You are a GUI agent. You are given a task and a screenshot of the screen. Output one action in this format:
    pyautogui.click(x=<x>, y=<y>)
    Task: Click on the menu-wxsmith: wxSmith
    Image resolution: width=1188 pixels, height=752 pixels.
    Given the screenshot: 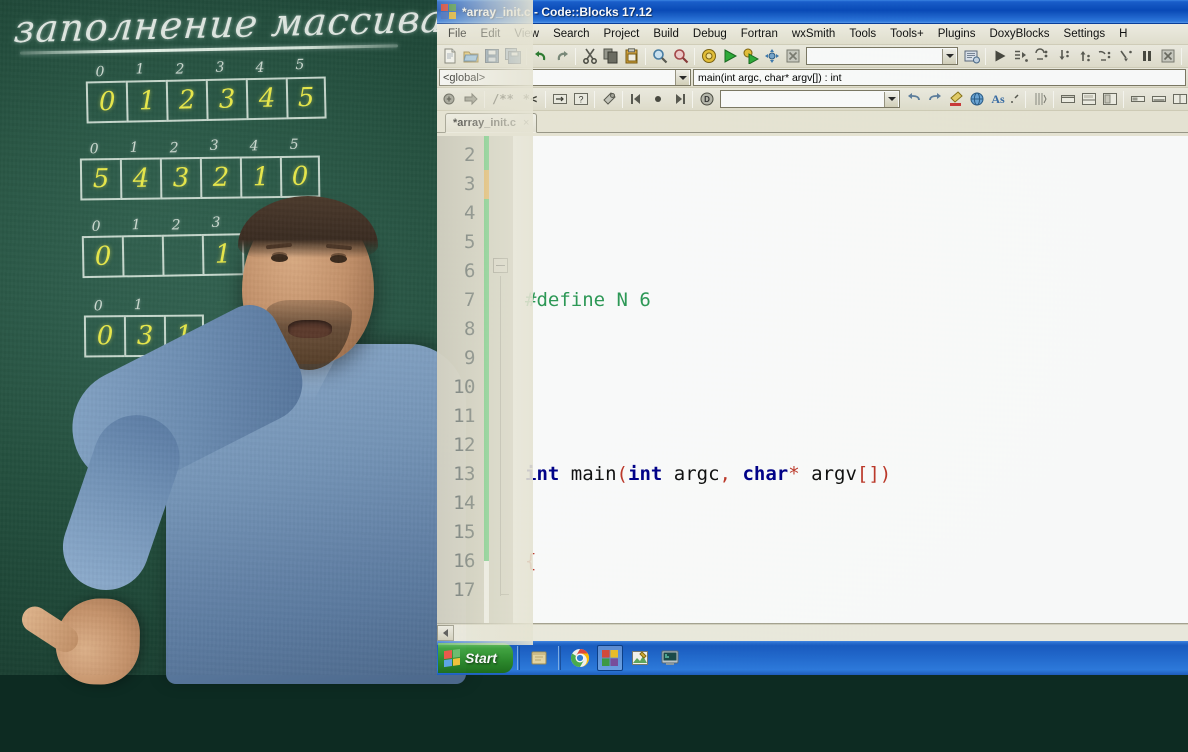 What is the action you would take?
    pyautogui.click(x=813, y=34)
    